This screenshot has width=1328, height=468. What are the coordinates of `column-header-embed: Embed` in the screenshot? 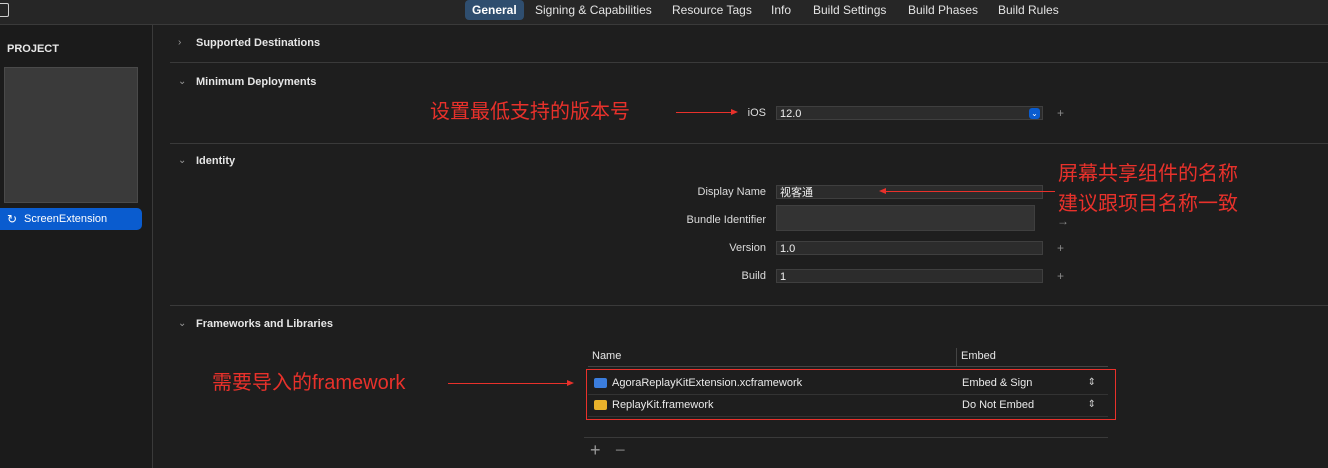 It's located at (978, 356).